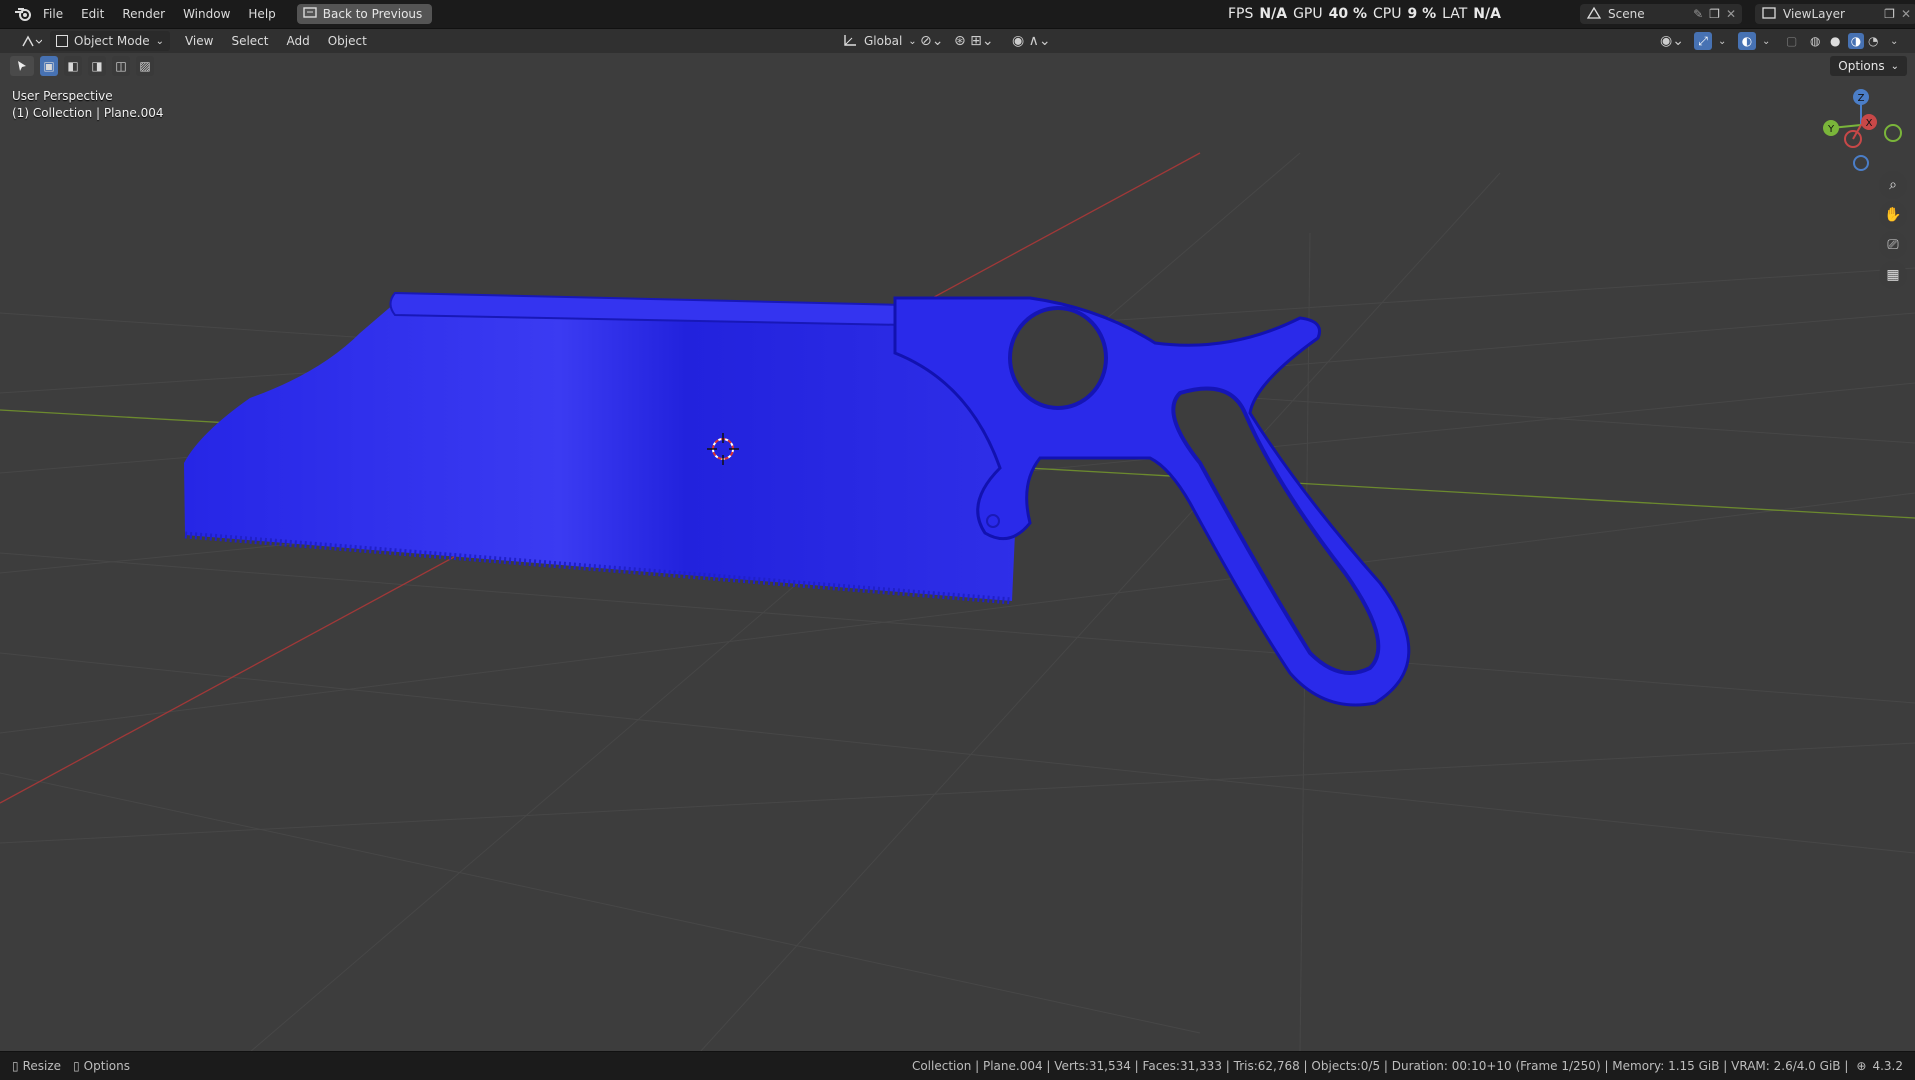 The height and width of the screenshot is (1080, 1915). Describe the element at coordinates (1814, 14) in the screenshot. I see `viewlayer-name: ViewLayer` at that location.